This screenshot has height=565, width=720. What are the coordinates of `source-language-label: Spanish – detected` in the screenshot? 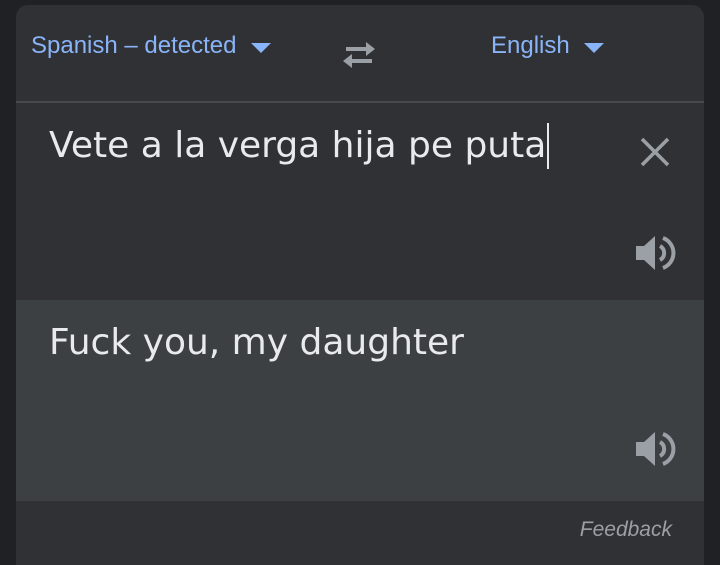 It's located at (134, 45).